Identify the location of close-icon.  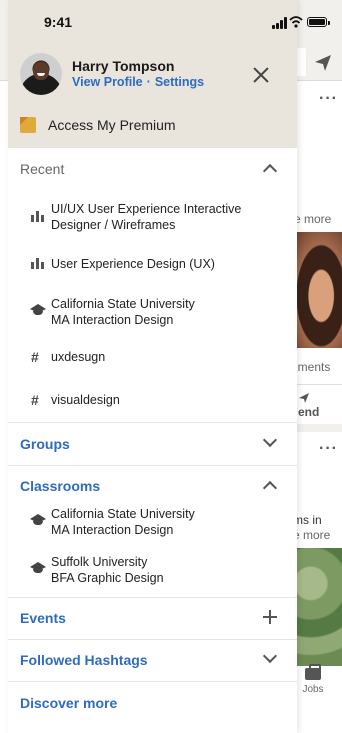
(261, 75).